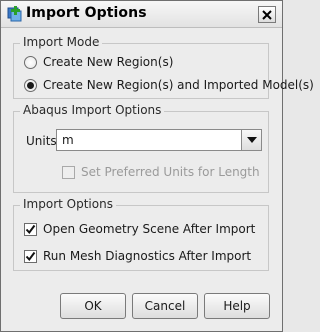  I want to click on chevron-down-icon, so click(251, 140).